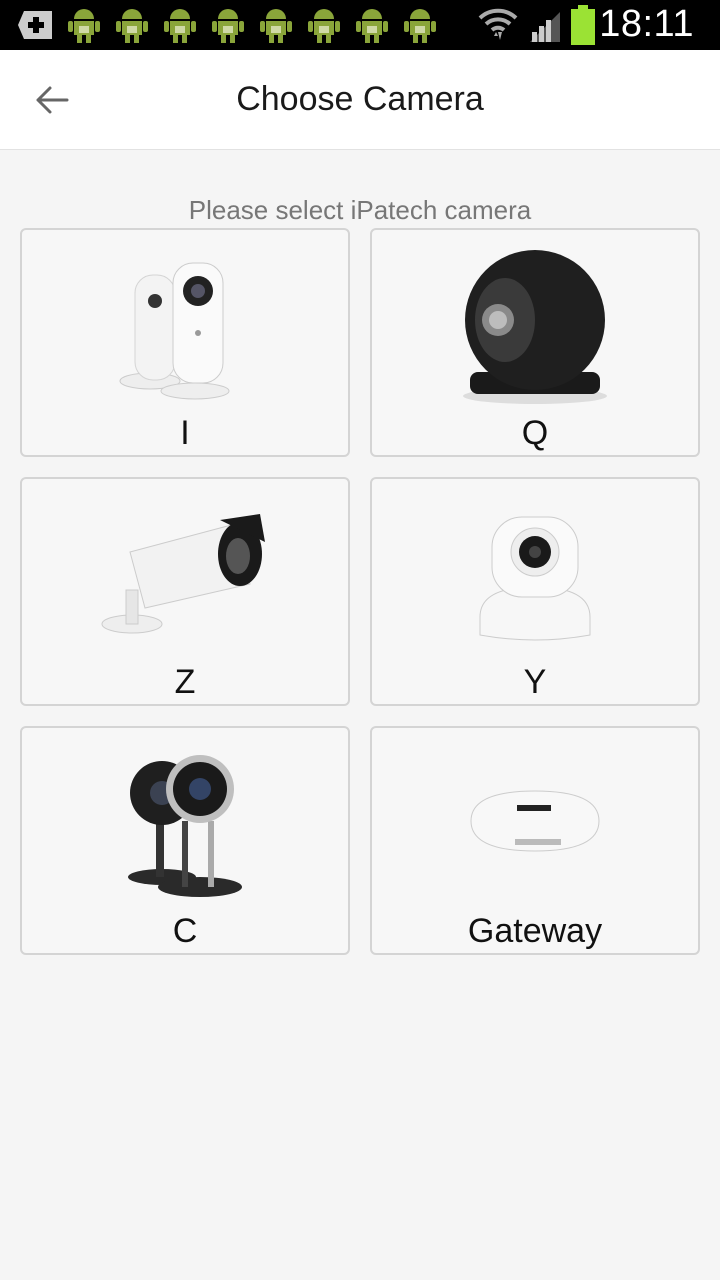 The image size is (720, 1280). I want to click on camera-option-y: Y, so click(535, 591).